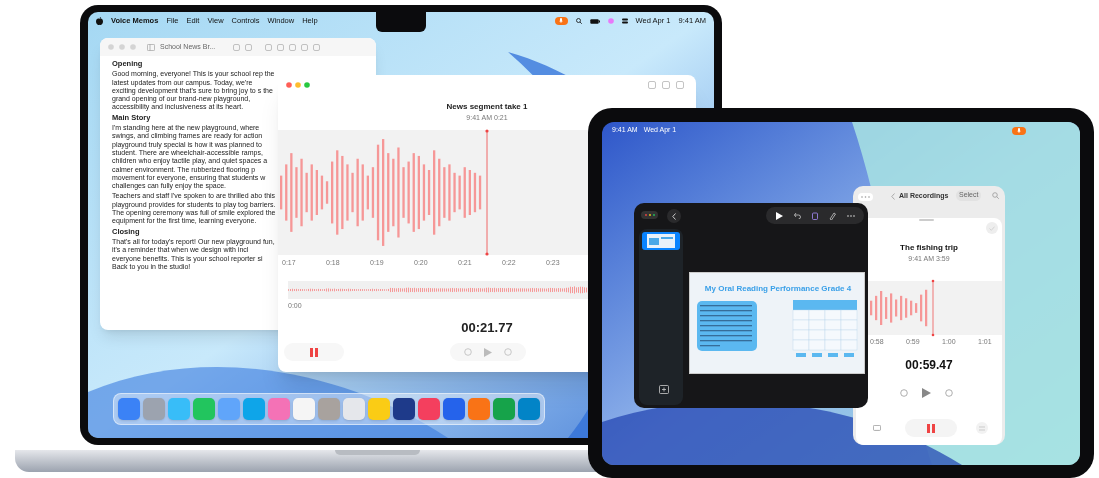  What do you see at coordinates (727, 326) in the screenshot?
I see `slide-text-box-drawing` at bounding box center [727, 326].